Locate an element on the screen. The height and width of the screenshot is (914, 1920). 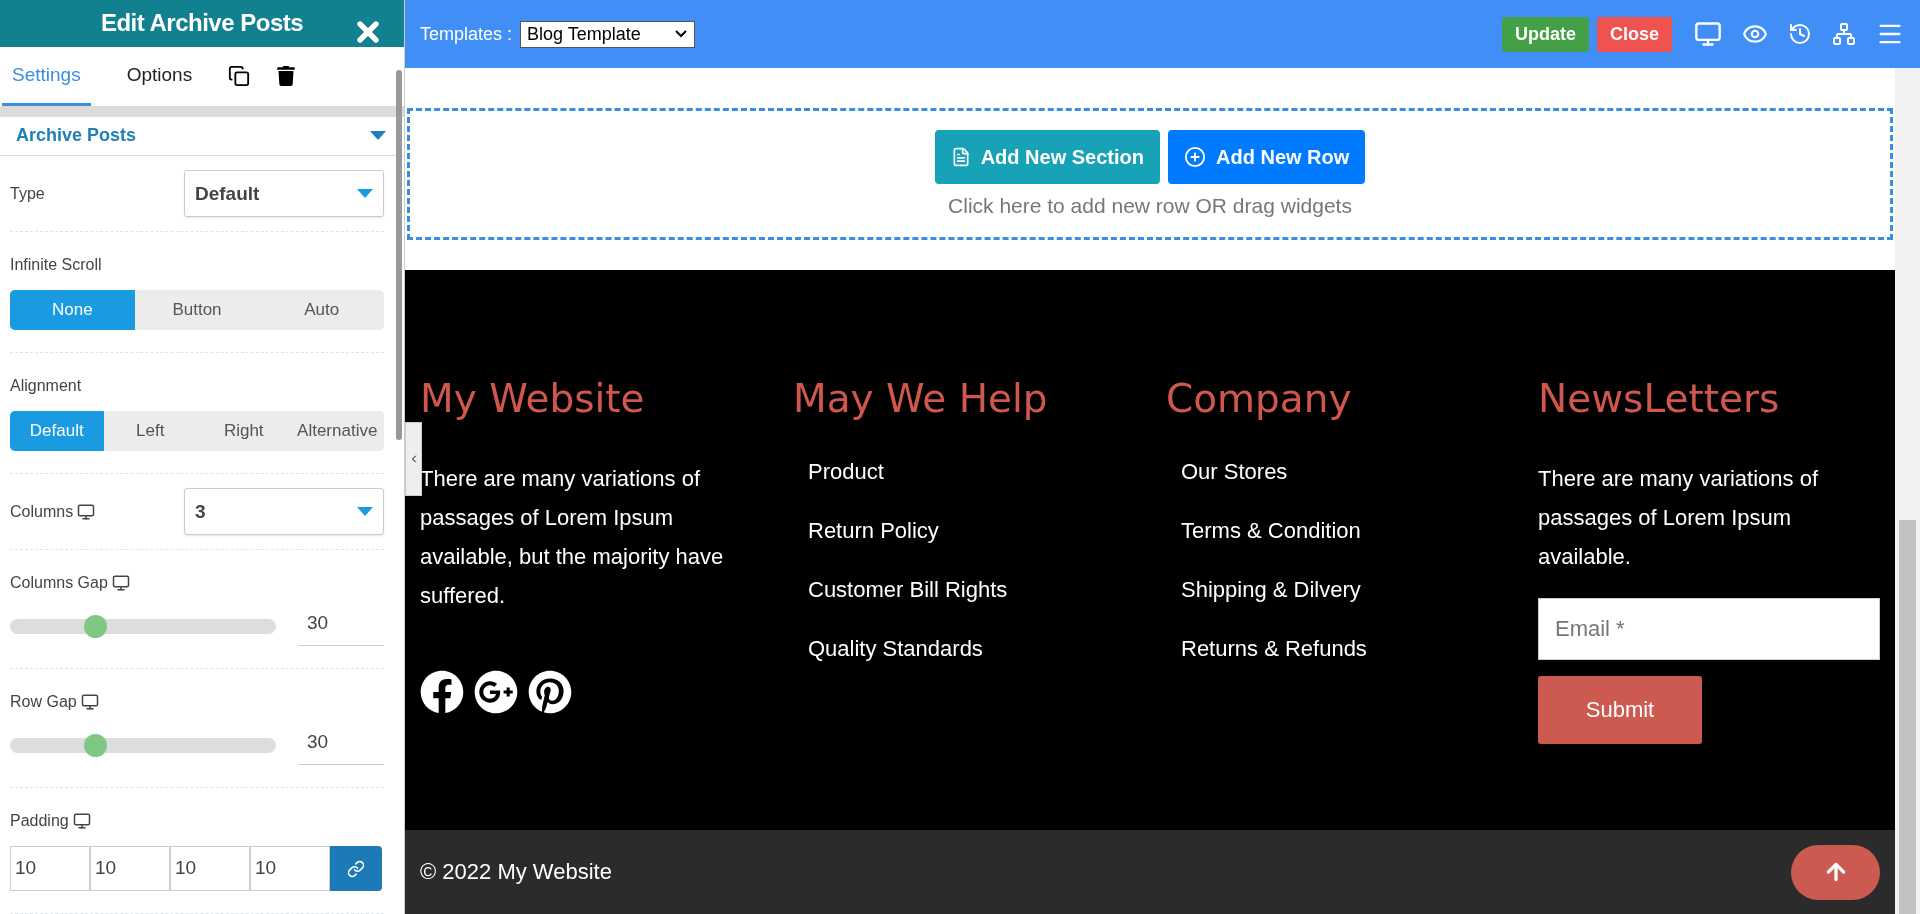
field-label: Type is located at coordinates (27, 193).